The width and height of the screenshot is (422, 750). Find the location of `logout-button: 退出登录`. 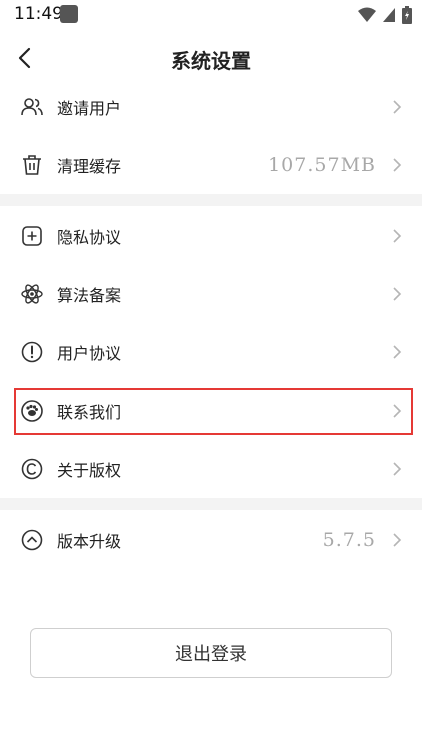

logout-button: 退出登录 is located at coordinates (211, 653).